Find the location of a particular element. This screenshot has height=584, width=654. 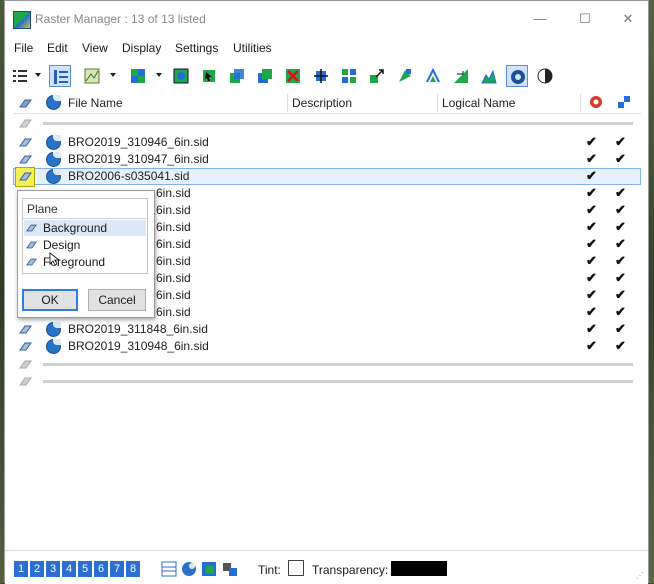

title-bar: Raster Manager : 13 of 13 listed — ☐ ✕ is located at coordinates (326, 19).